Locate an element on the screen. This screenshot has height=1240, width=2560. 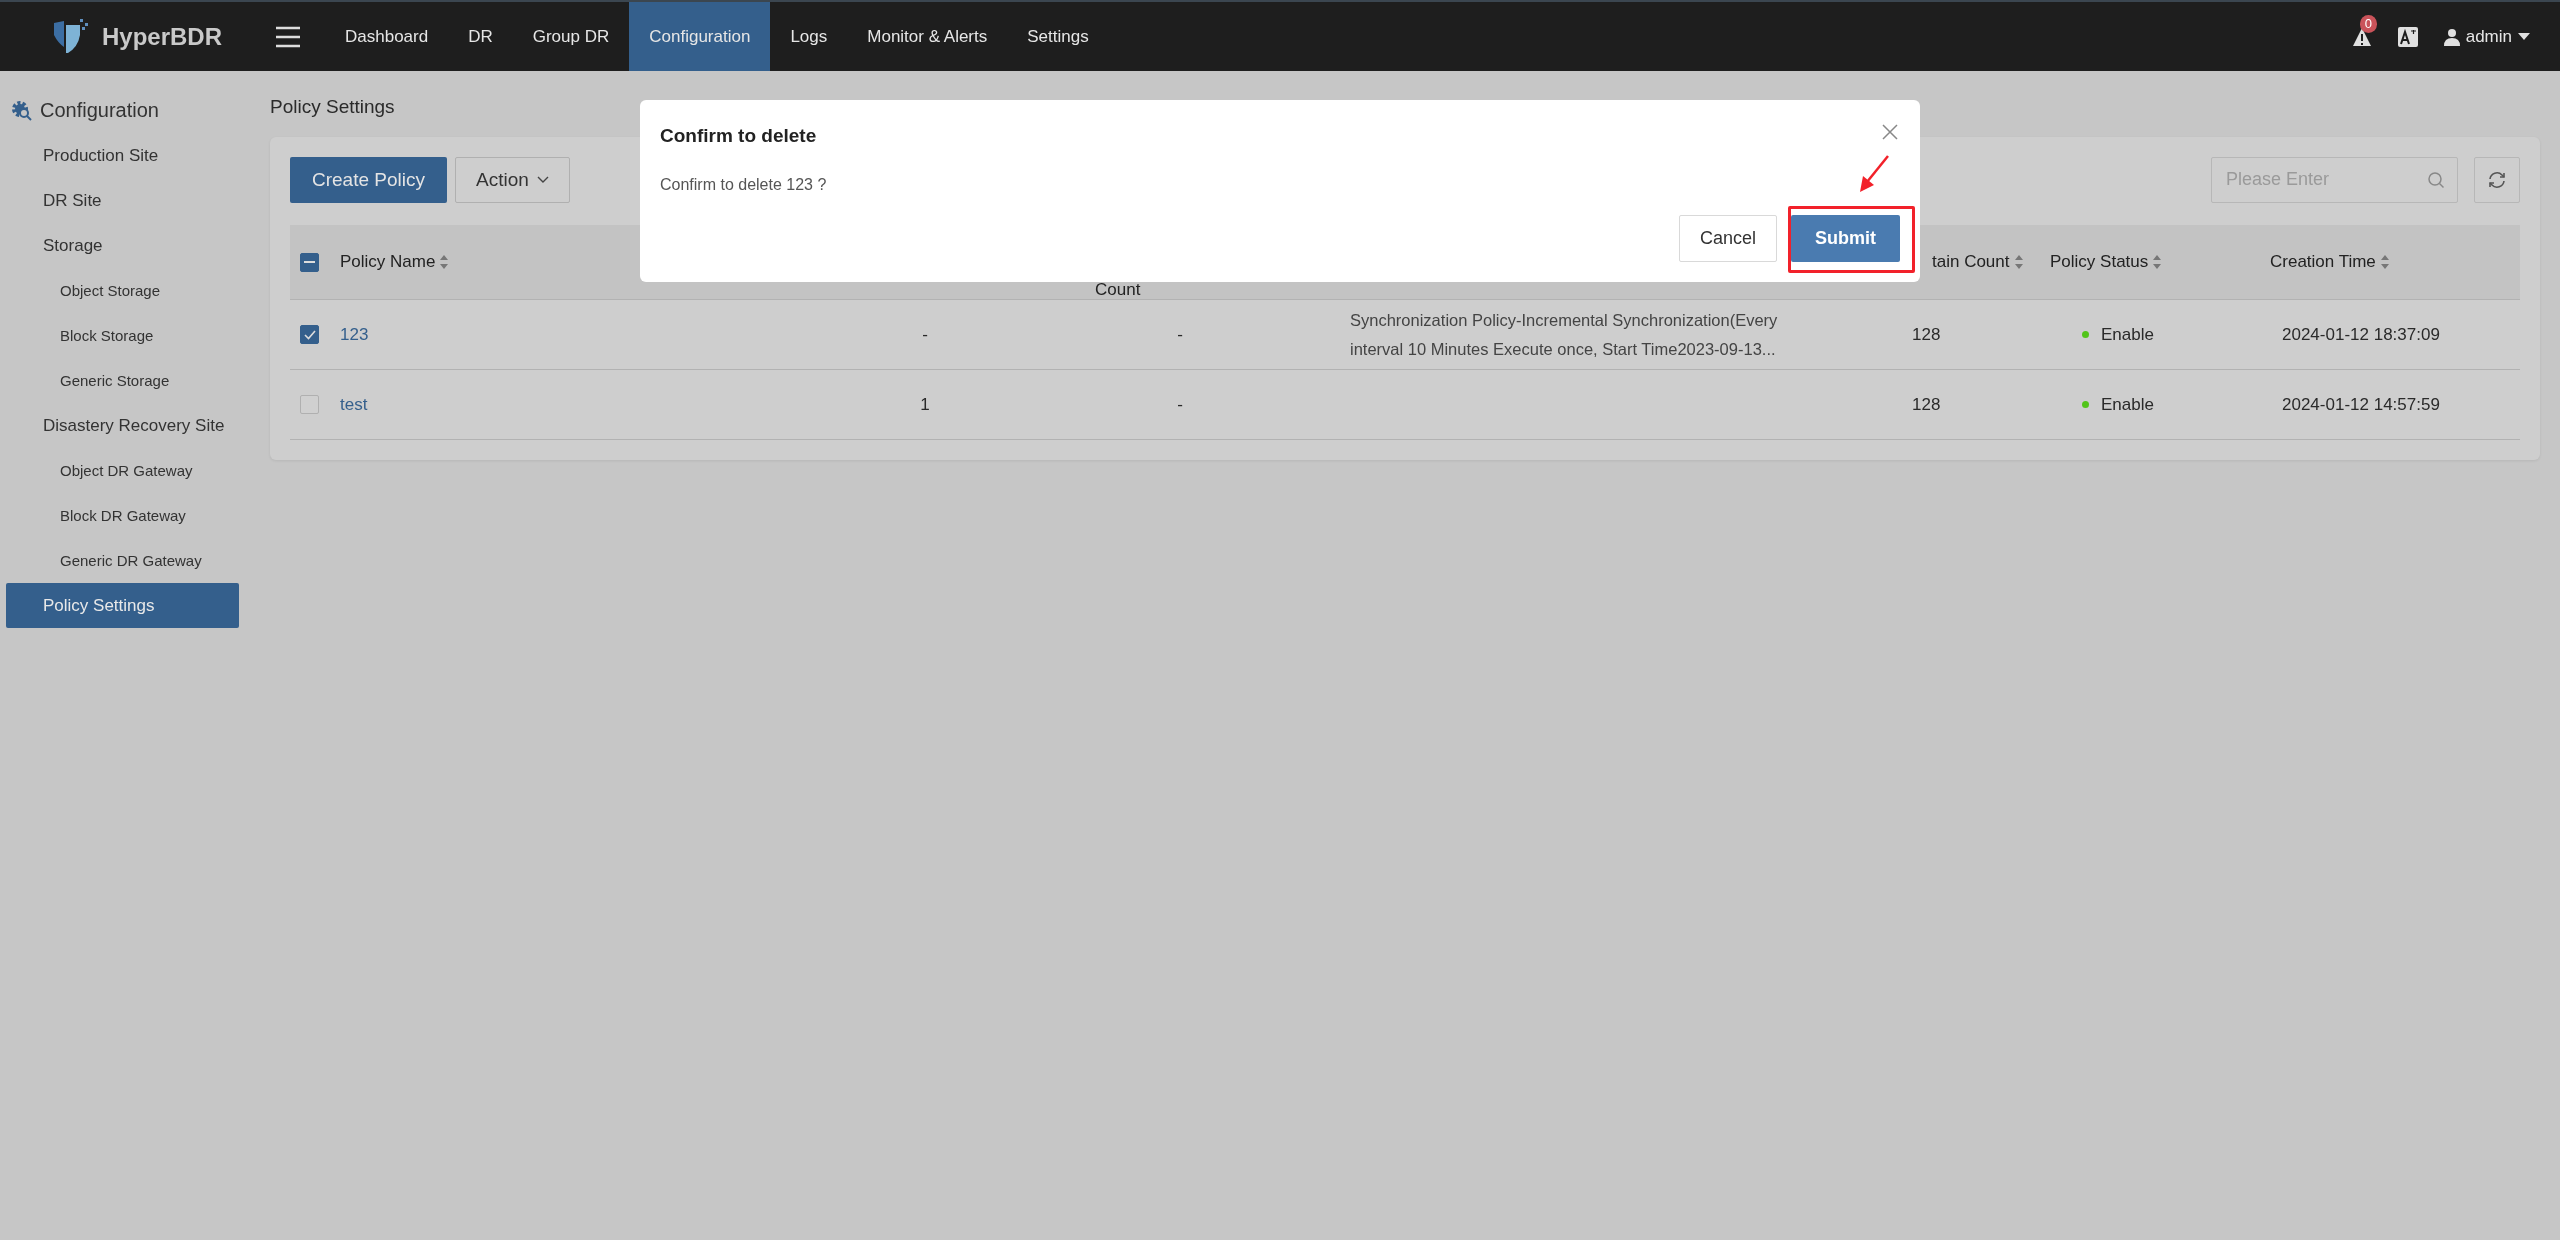
caret-icon is located at coordinates (2524, 36).